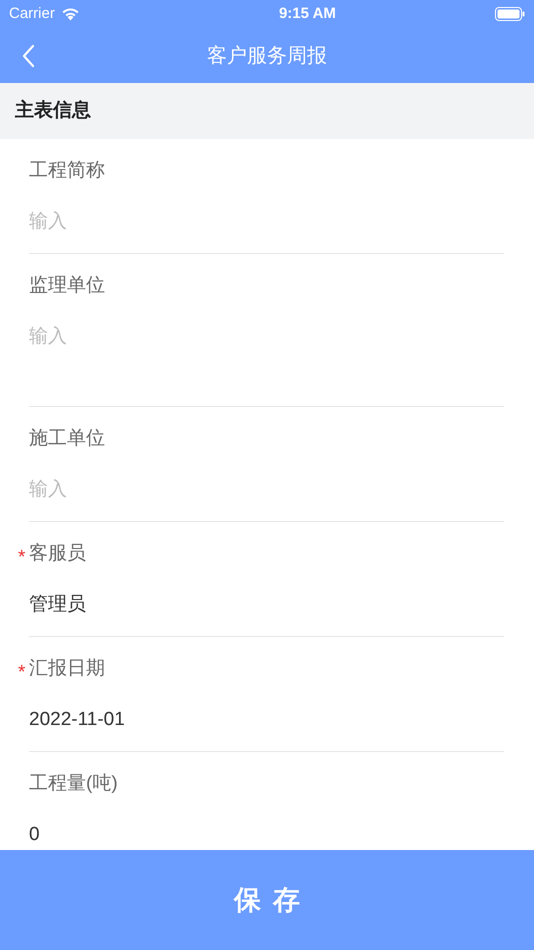 The image size is (534, 950). Describe the element at coordinates (266, 720) in the screenshot. I see `input-field: 2022-11-01` at that location.